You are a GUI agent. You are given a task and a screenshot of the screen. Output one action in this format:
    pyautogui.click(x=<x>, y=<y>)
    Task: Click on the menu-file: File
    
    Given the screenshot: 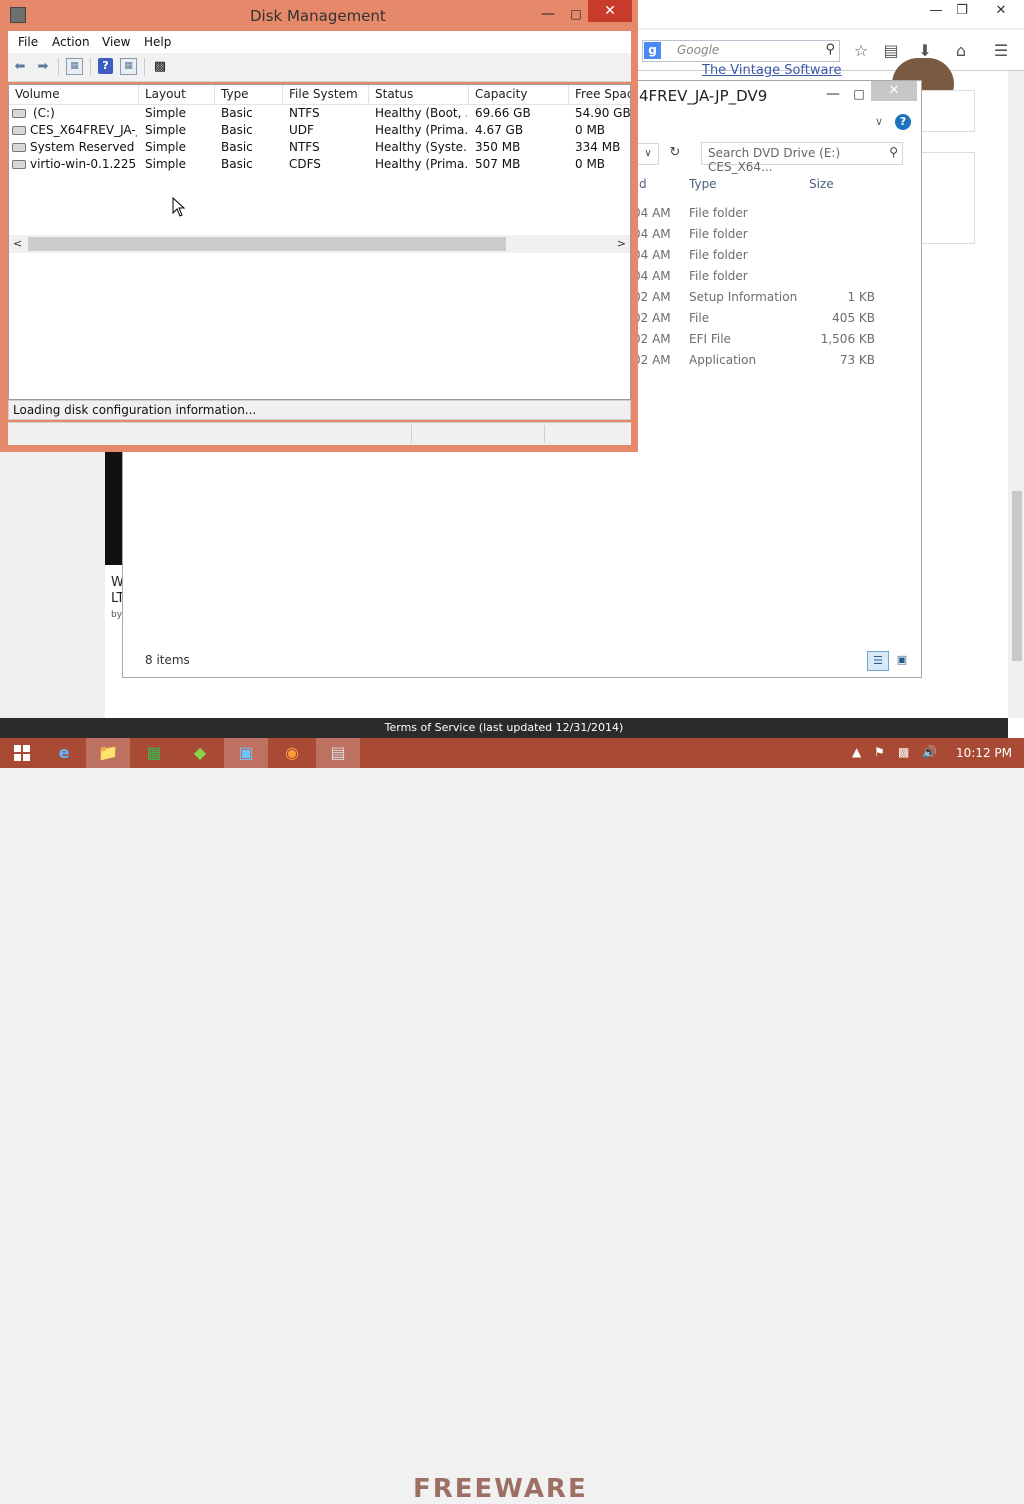 What is the action you would take?
    pyautogui.click(x=28, y=42)
    